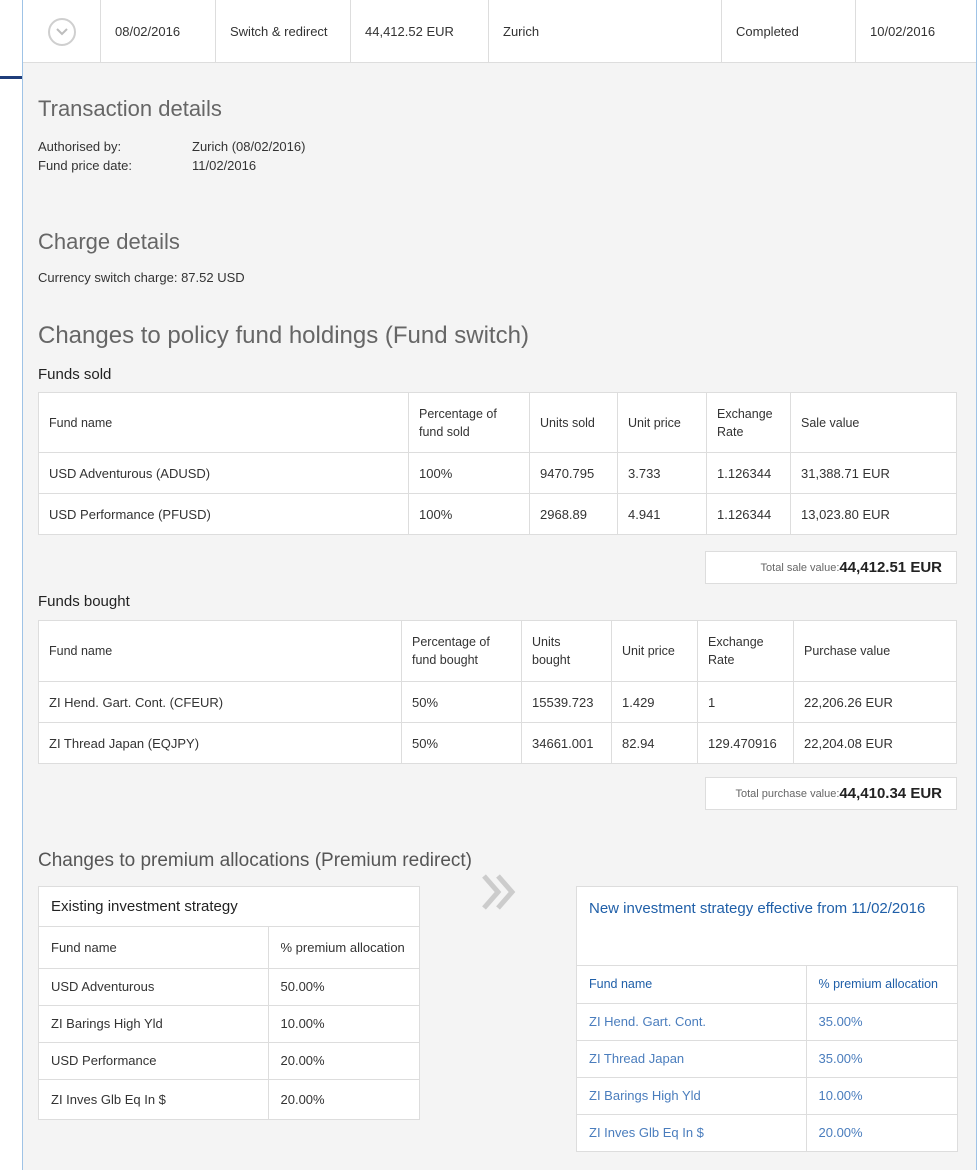 The width and height of the screenshot is (977, 1170). Describe the element at coordinates (153, 1098) in the screenshot. I see `fund-name-cell: ZI Inves Glb Eq In $` at that location.